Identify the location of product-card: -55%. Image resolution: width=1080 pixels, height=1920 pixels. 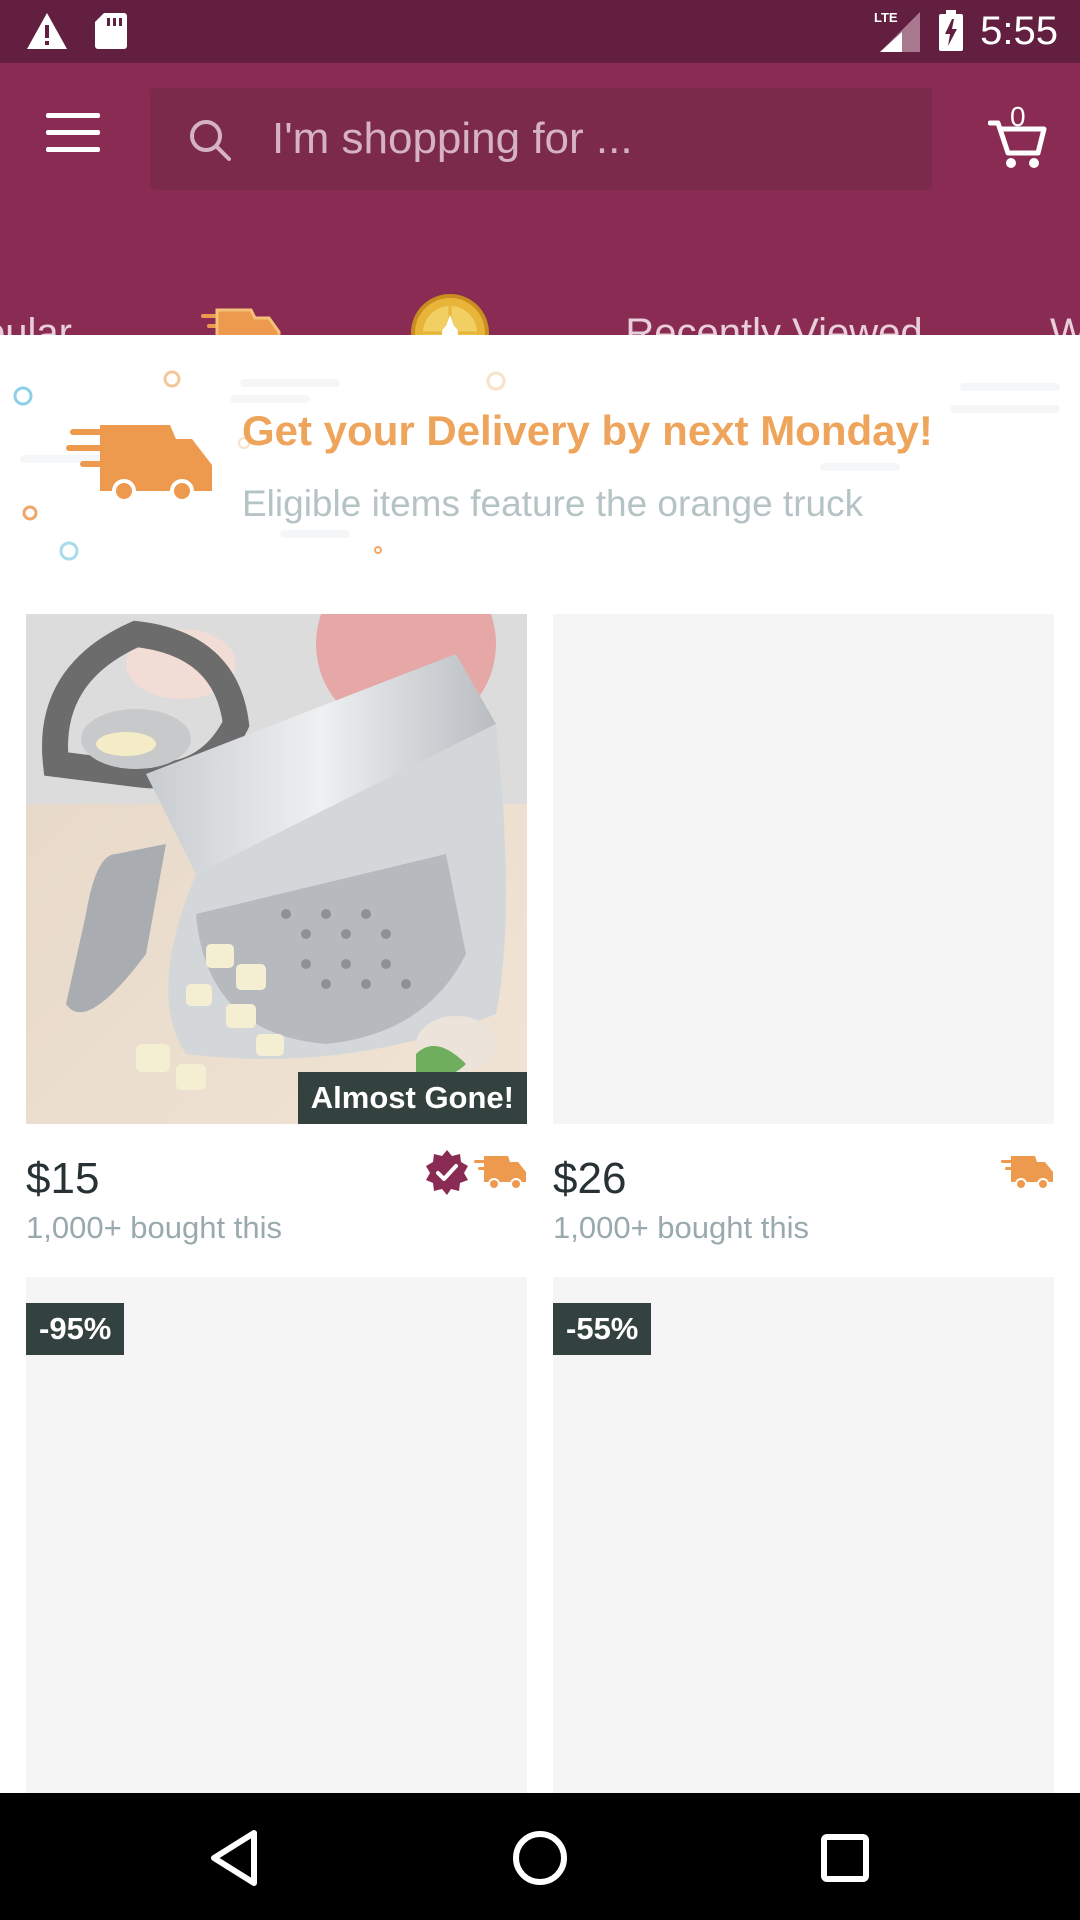
(803, 1535).